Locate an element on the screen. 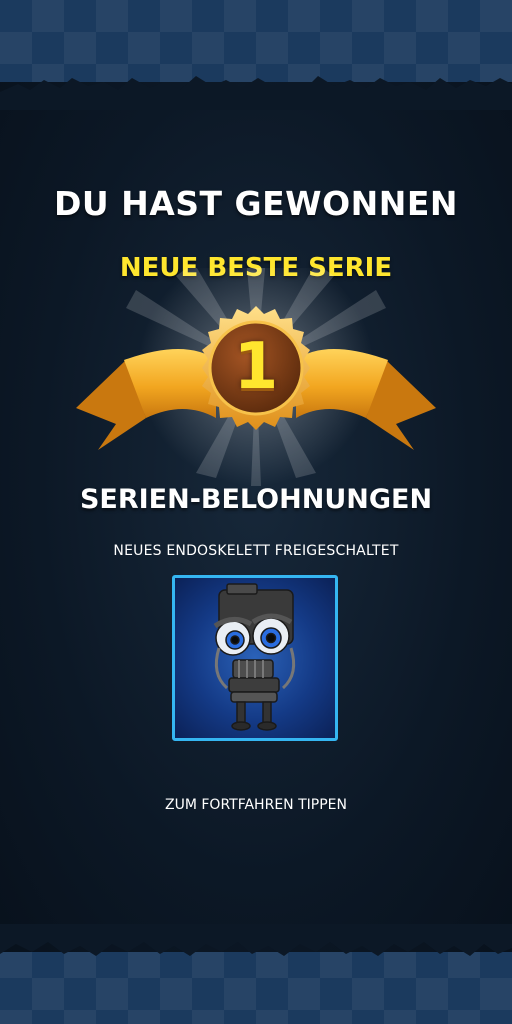  unlock-message: NEUES ENDOSKELETT FREIGESCHALTET is located at coordinates (256, 551).